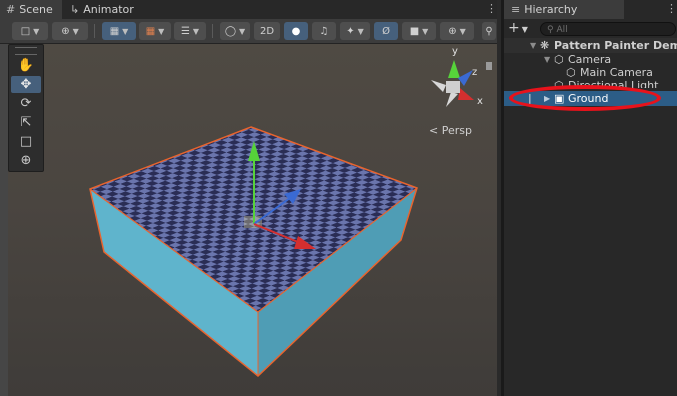 This screenshot has width=677, height=396. I want to click on scene-row: ▼ ❋ Pattern Painter Demo, so click(590, 45).